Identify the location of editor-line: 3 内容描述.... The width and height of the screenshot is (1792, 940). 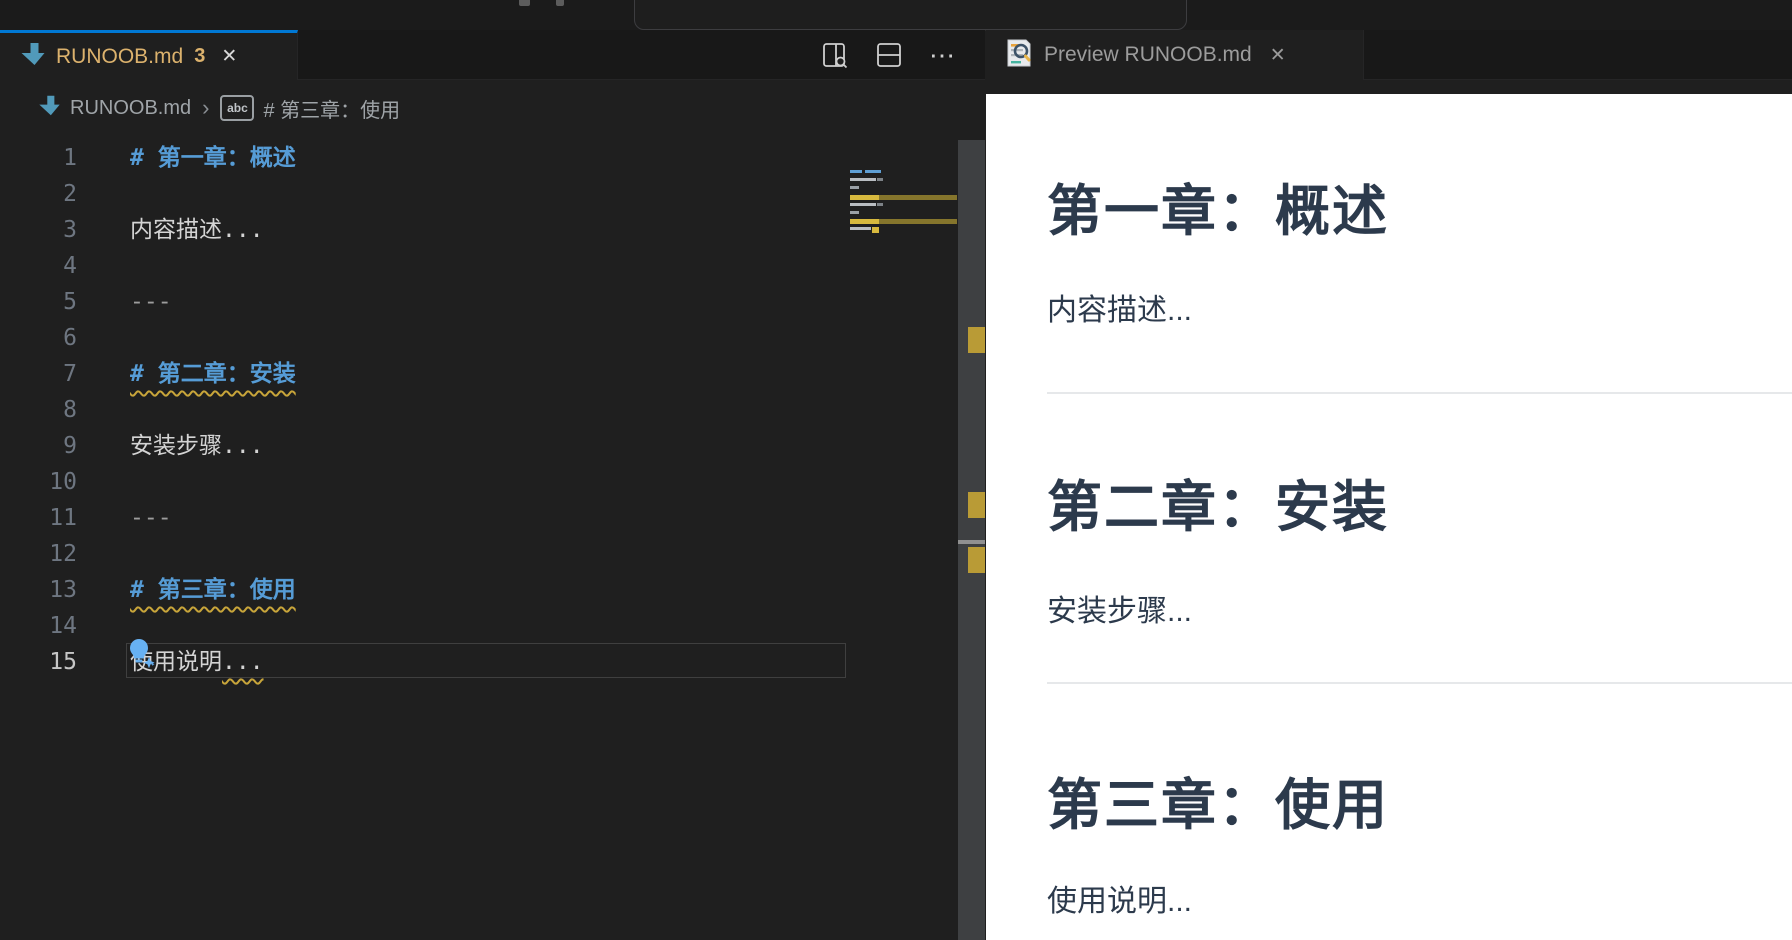
(422, 230).